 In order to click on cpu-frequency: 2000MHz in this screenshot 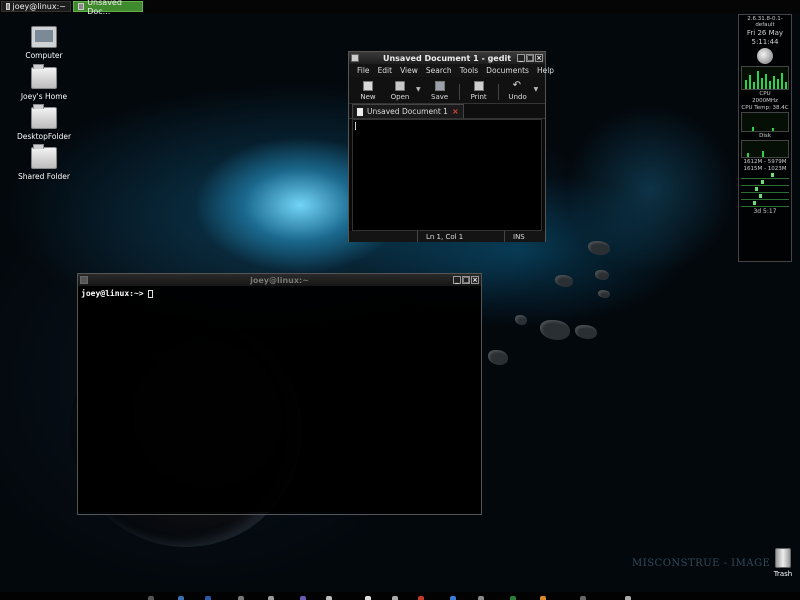, I will do `click(765, 101)`.